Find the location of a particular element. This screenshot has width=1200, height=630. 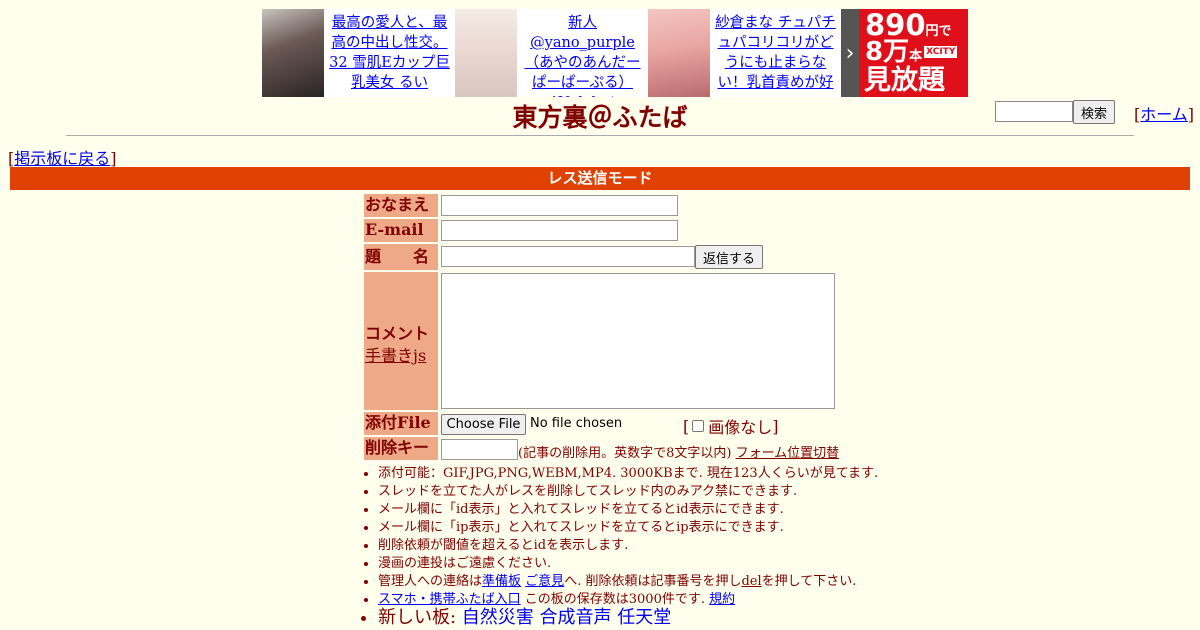

ad-item: 新人 @yano_purple（あやのあんだーぱーぱーぷる） AV debut is located at coordinates (551, 53).